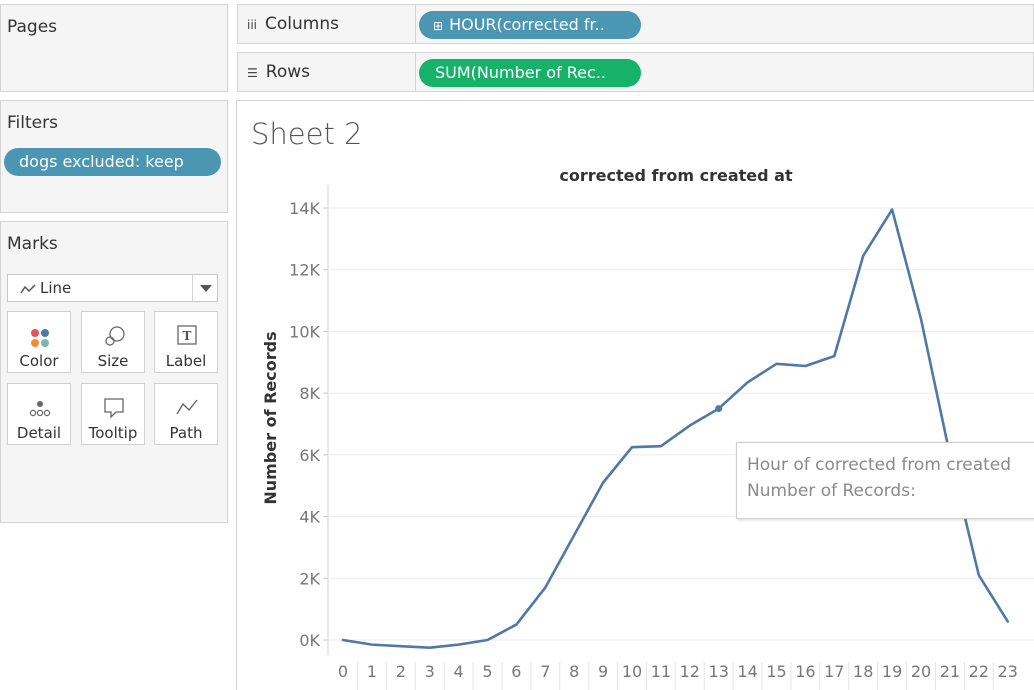 The image size is (1034, 690). Describe the element at coordinates (831, 491) in the screenshot. I see `tooltip-line-records: Number of Records:` at that location.